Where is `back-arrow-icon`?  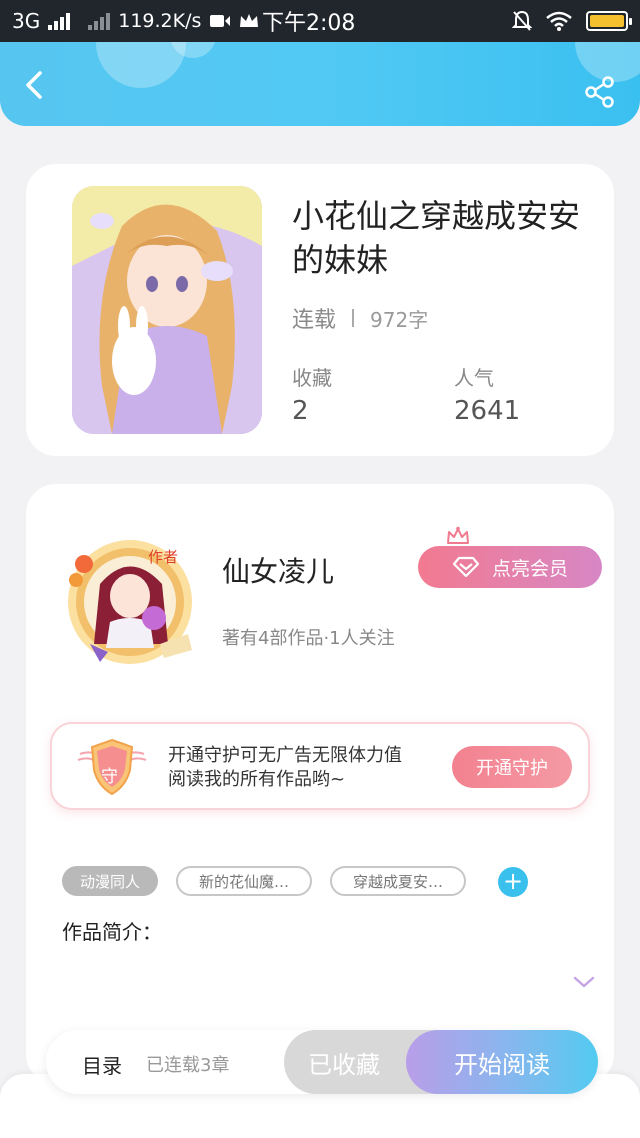
back-arrow-icon is located at coordinates (35, 85).